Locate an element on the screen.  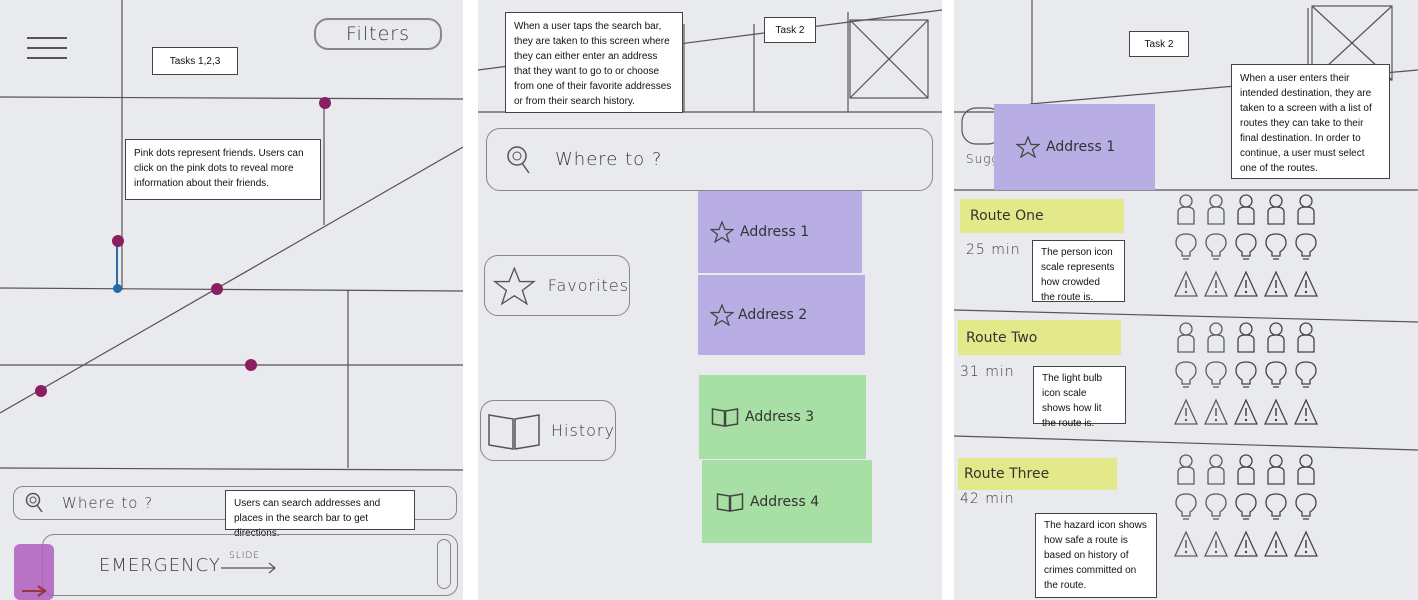
slide-label: SLIDE is located at coordinates (244, 556).